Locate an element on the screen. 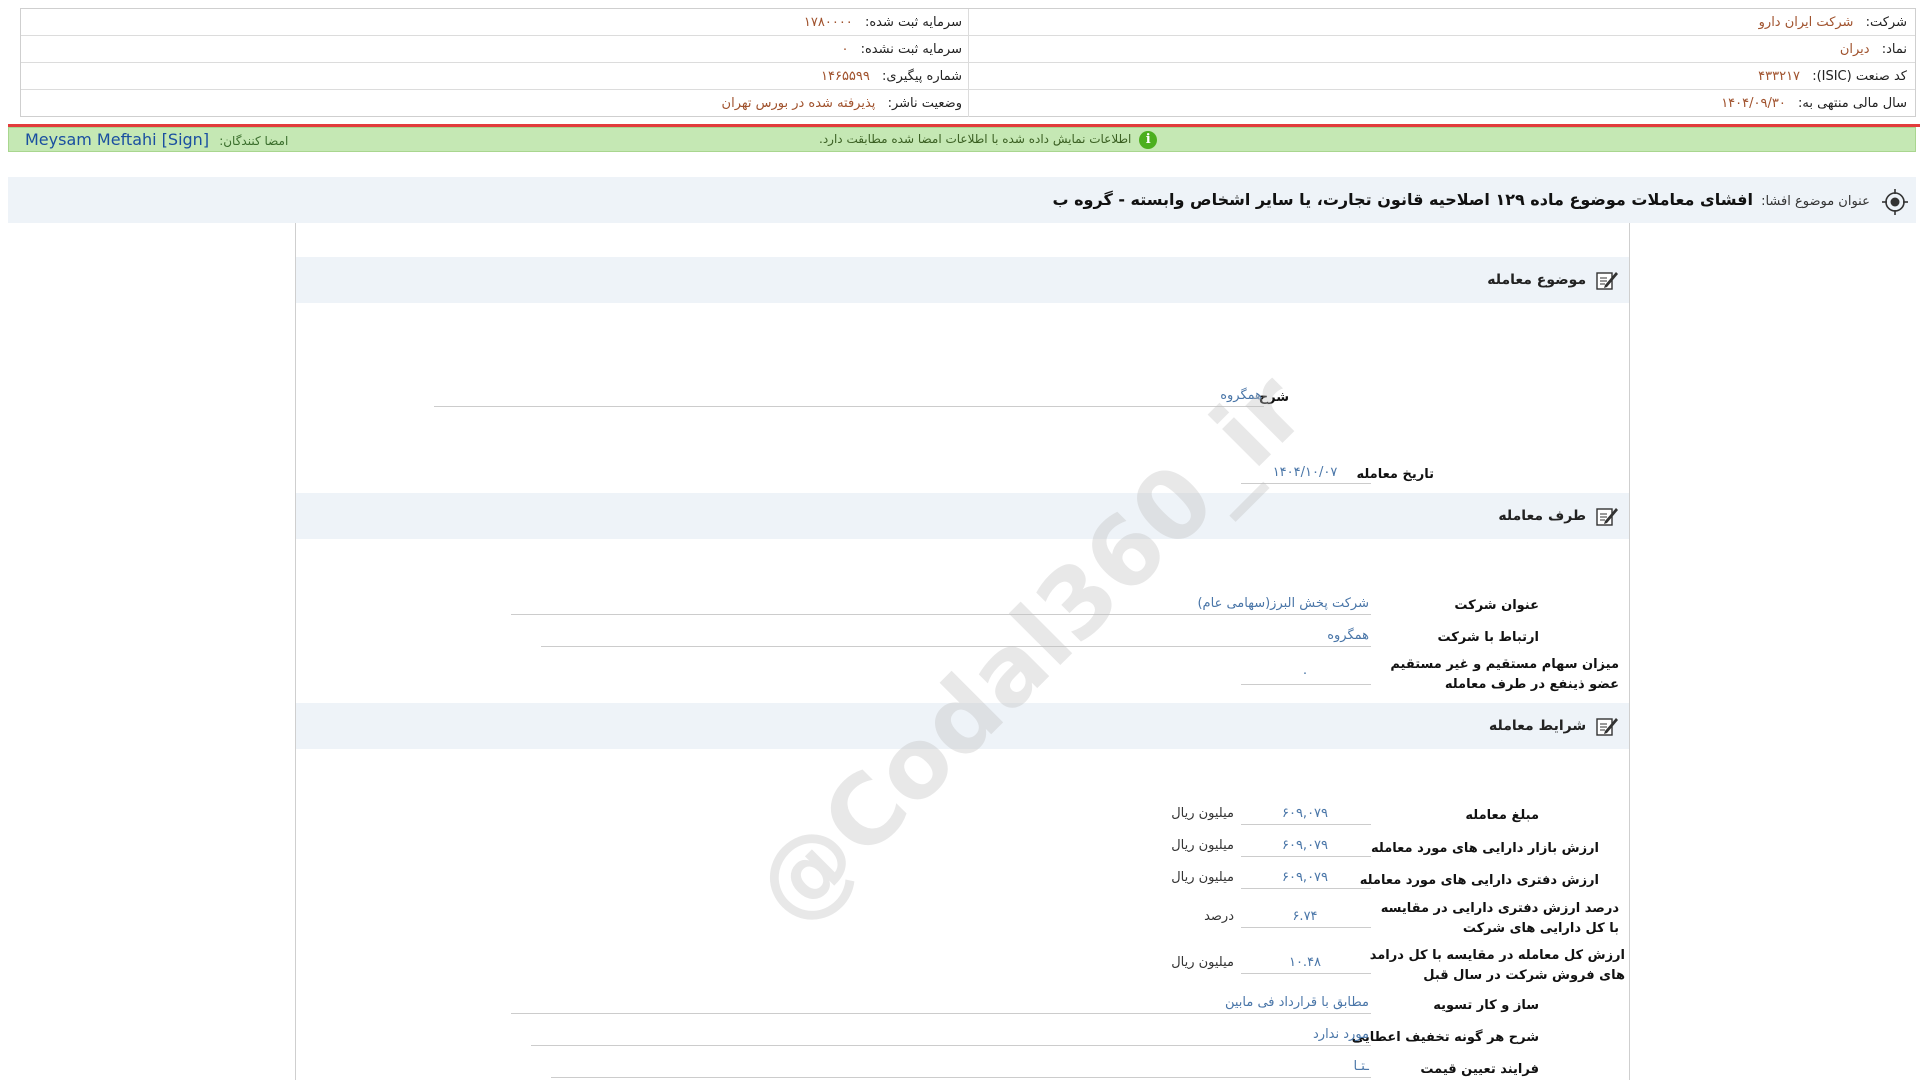  target-icon is located at coordinates (1895, 201).